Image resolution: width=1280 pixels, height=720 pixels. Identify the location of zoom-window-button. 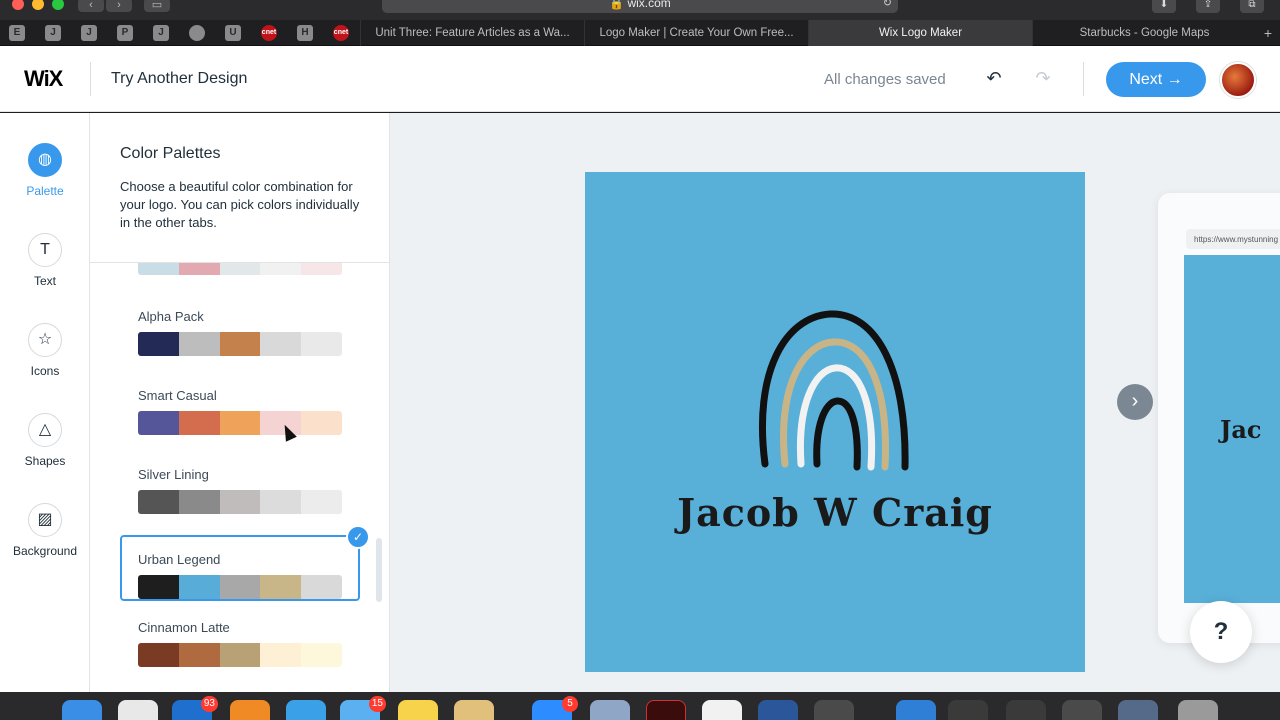
(58, 5).